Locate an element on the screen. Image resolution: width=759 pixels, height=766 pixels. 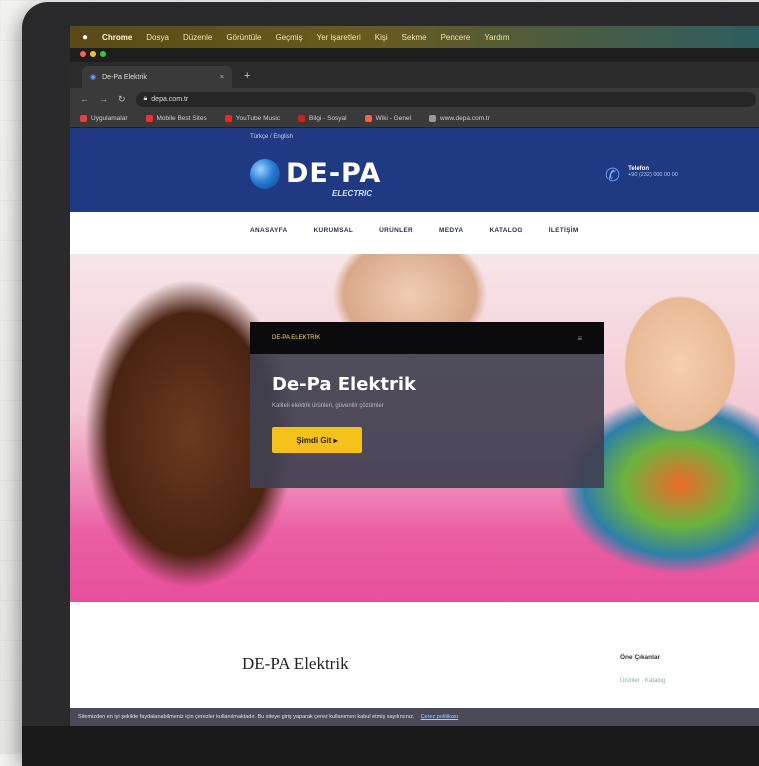
menu-edit: Düzenle is located at coordinates (197, 37).